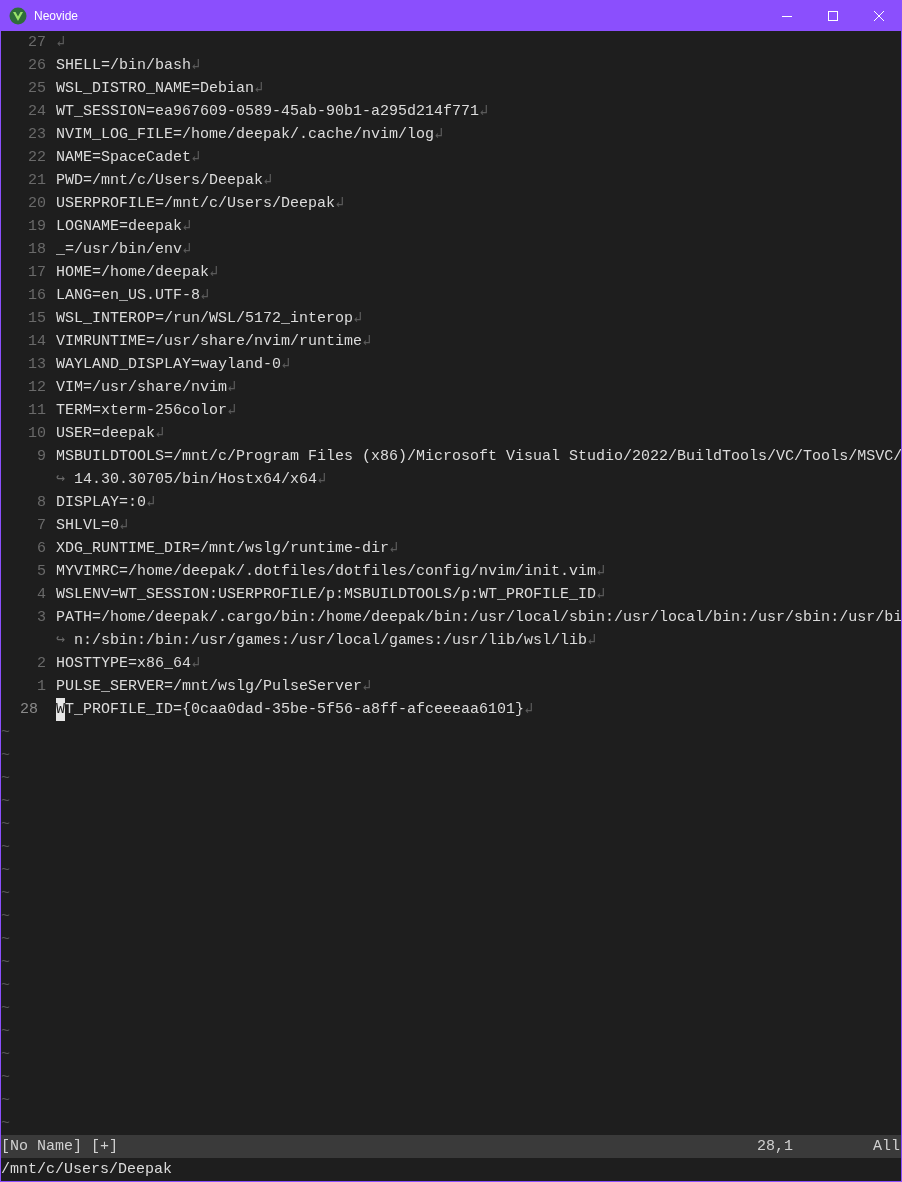  Describe the element at coordinates (37, 296) in the screenshot. I see `line-number: 16` at that location.